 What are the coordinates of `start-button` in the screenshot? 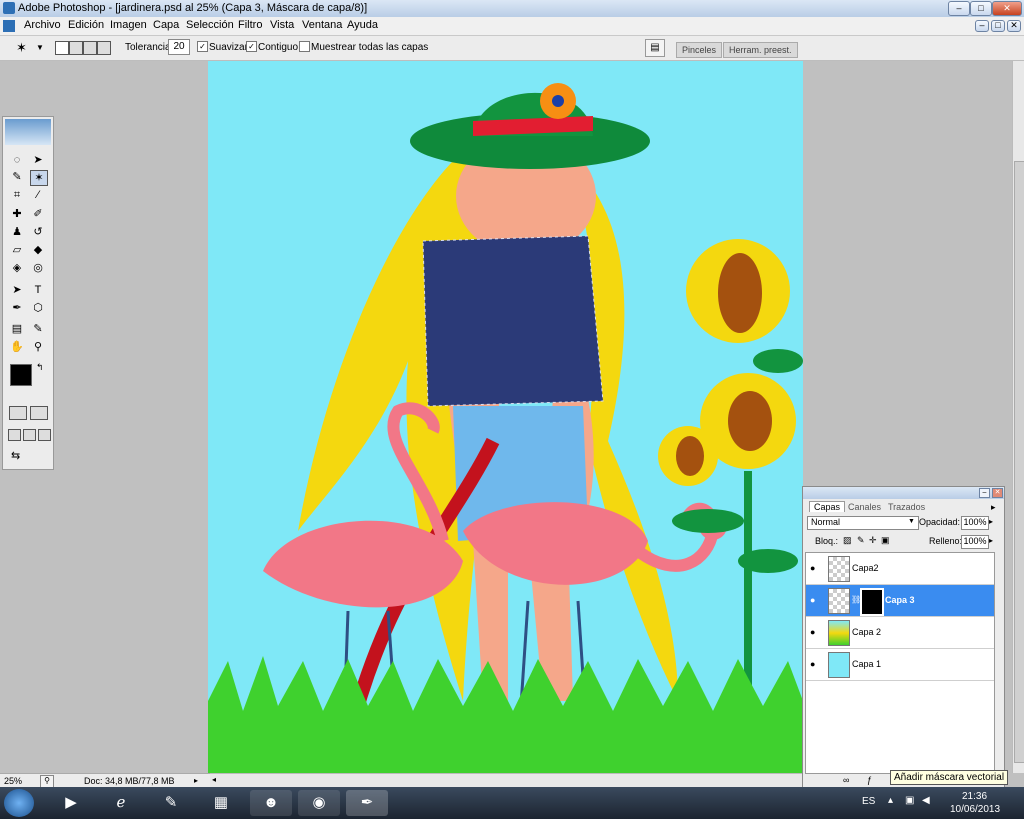 It's located at (19, 803).